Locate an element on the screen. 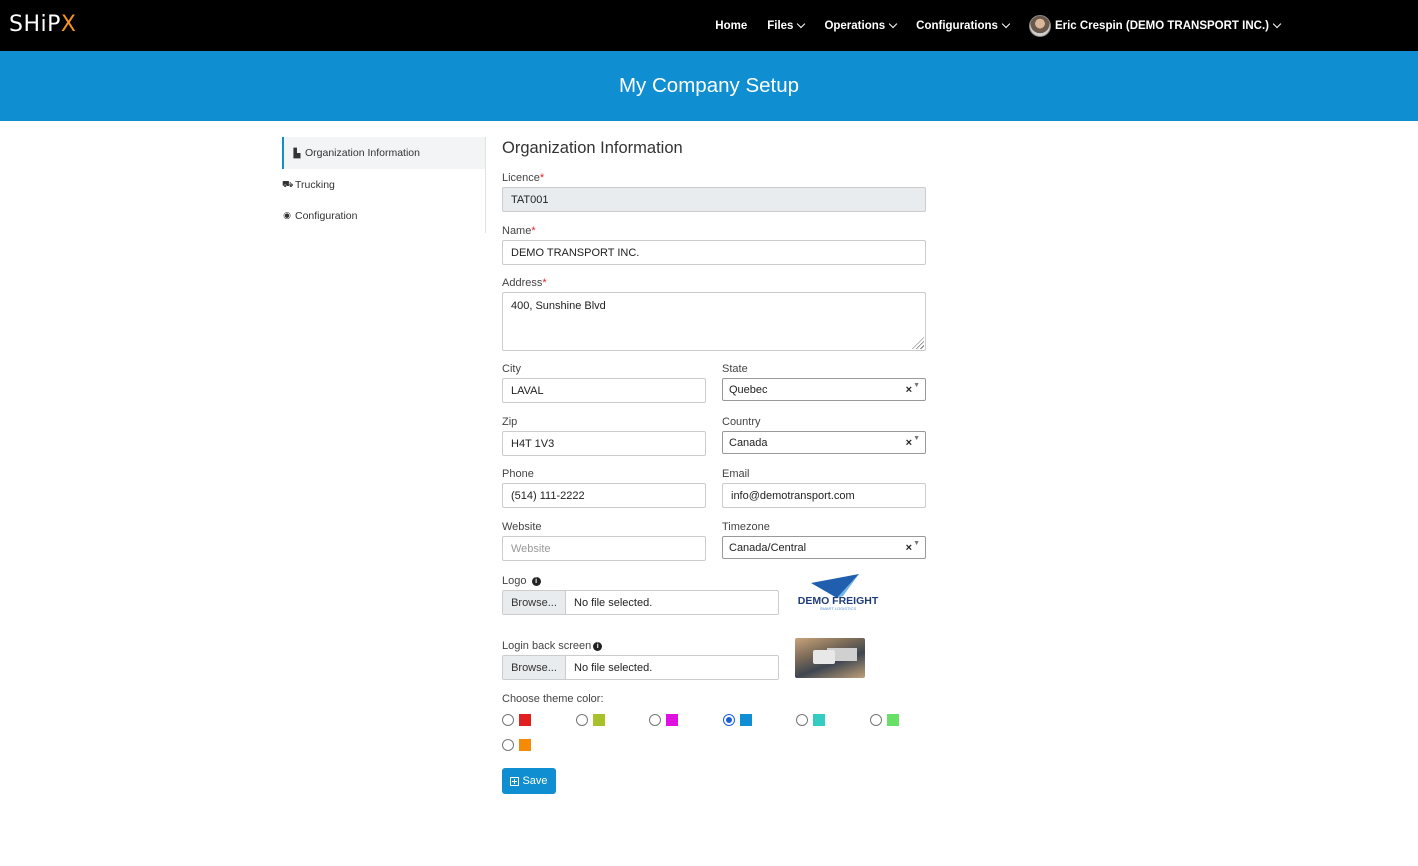  building-icon: ▙ is located at coordinates (297, 152).